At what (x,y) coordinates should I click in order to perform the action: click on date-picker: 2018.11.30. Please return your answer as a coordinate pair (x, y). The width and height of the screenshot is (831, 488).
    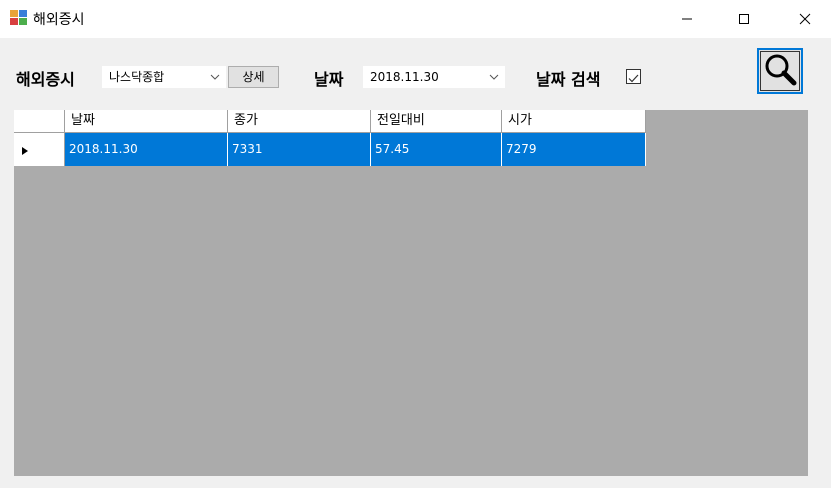
    Looking at the image, I should click on (434, 77).